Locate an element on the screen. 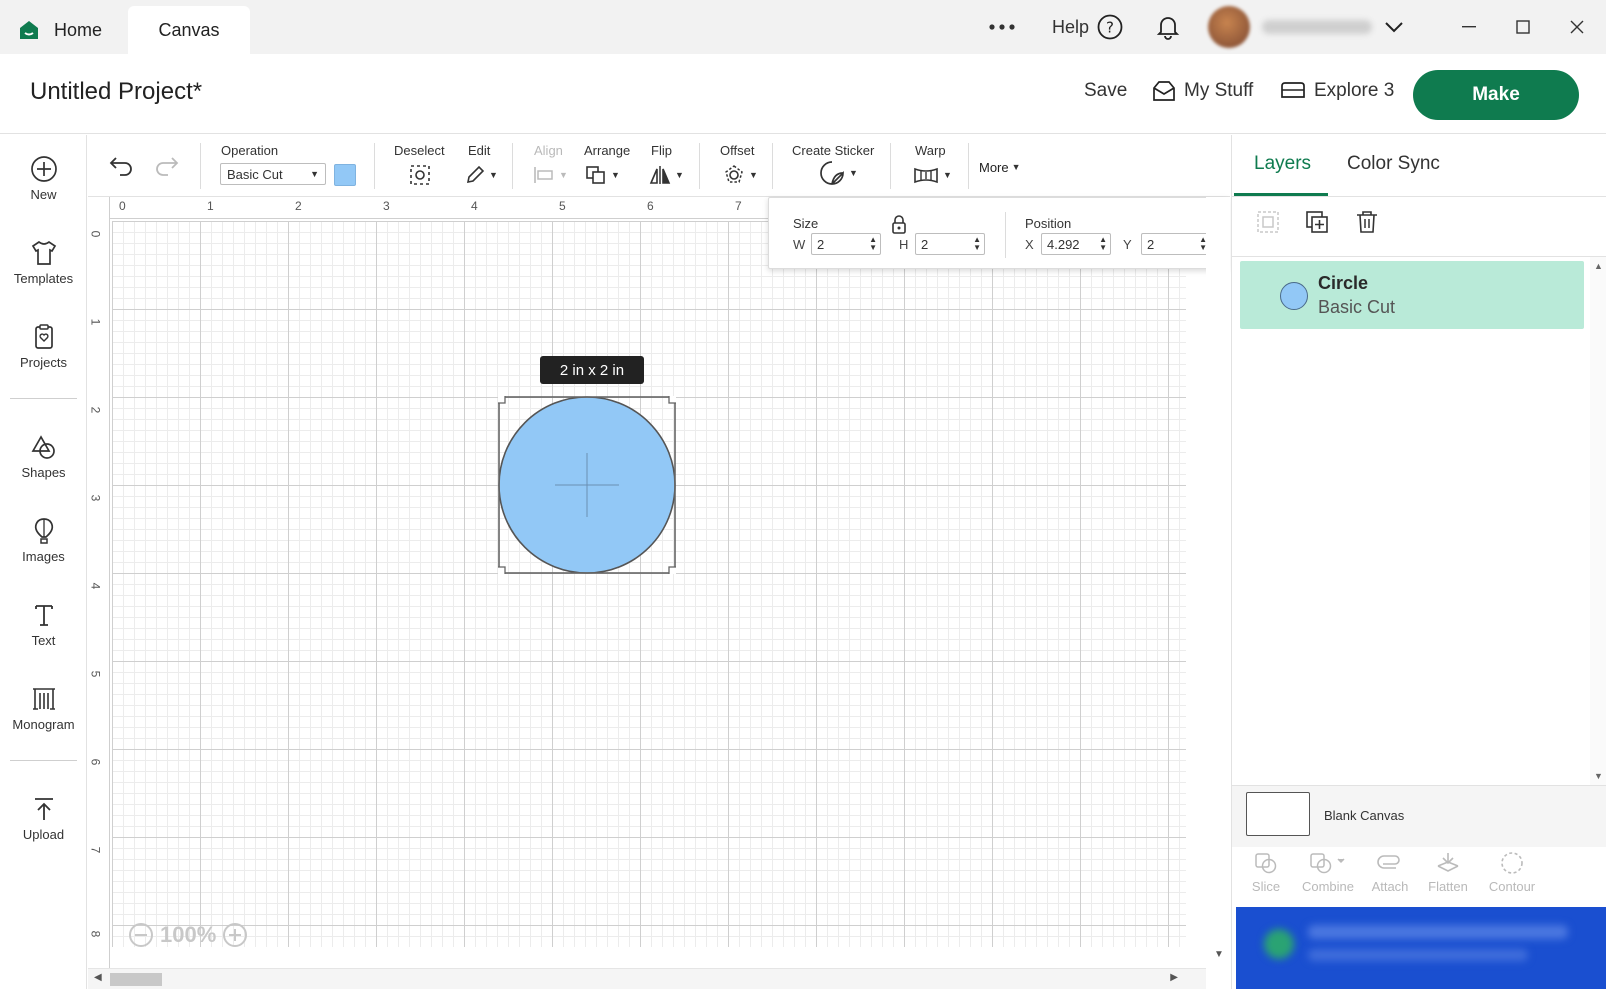  create-sticker-button: ▼ is located at coordinates (838, 173).